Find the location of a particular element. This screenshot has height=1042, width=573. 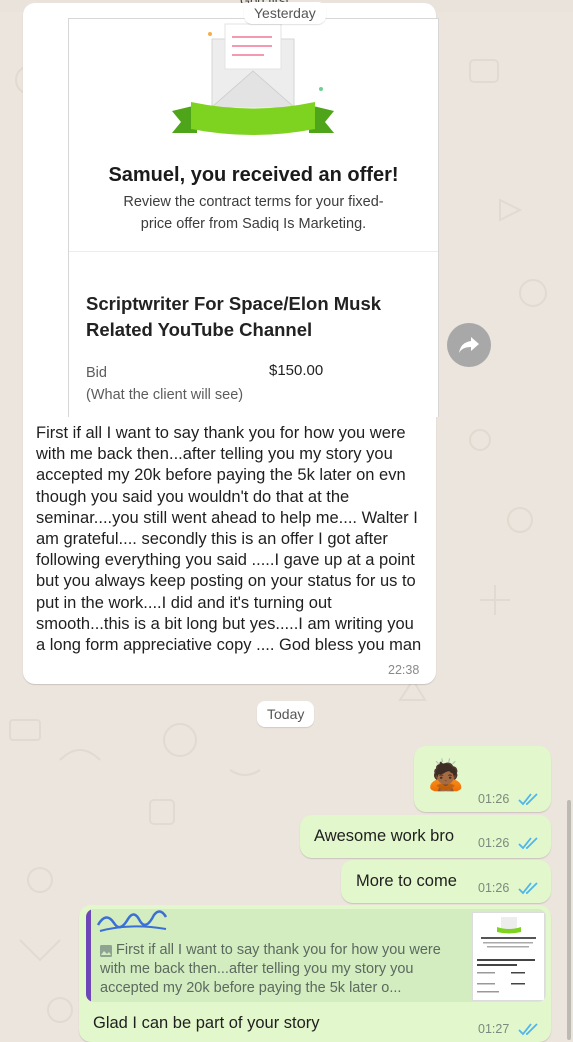

forward-button is located at coordinates (469, 345).